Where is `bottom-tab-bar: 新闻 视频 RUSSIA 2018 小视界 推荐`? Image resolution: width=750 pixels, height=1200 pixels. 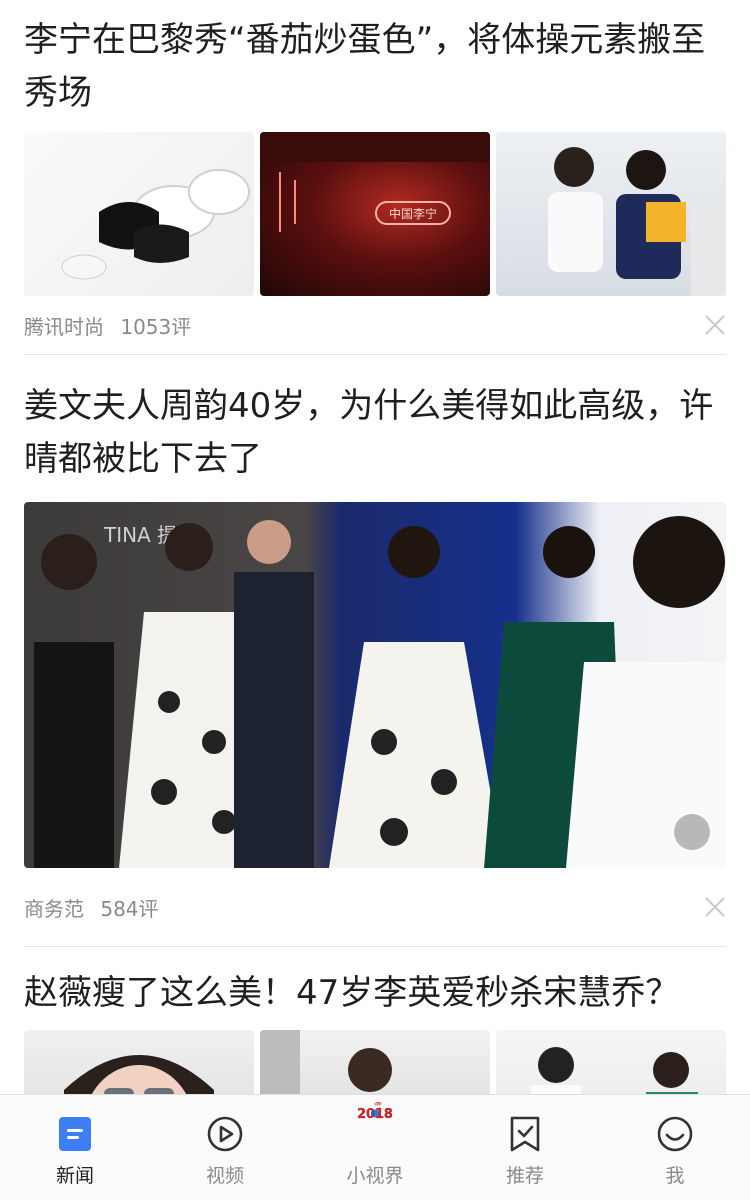 bottom-tab-bar: 新闻 视频 RUSSIA 2018 小视界 推荐 is located at coordinates (375, 1147).